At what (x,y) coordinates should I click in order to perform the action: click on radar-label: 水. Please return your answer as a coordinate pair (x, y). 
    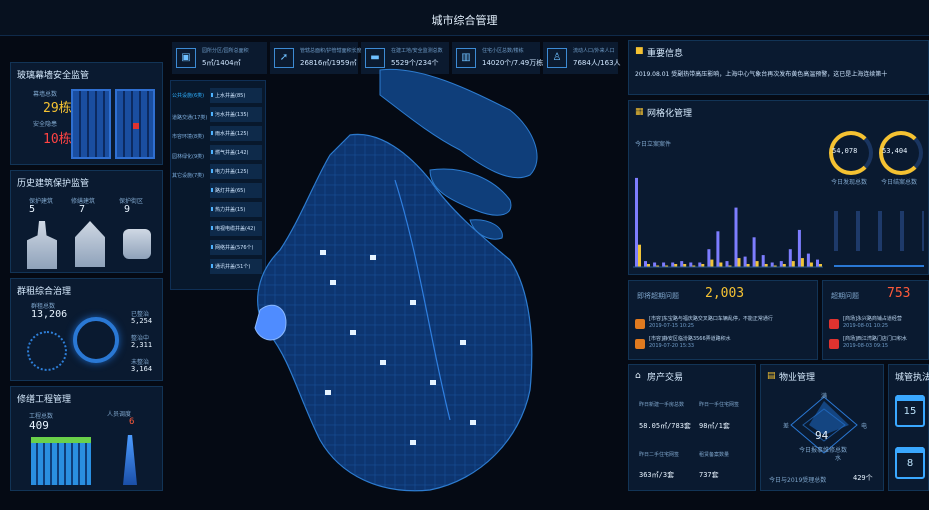
    Looking at the image, I should click on (838, 458).